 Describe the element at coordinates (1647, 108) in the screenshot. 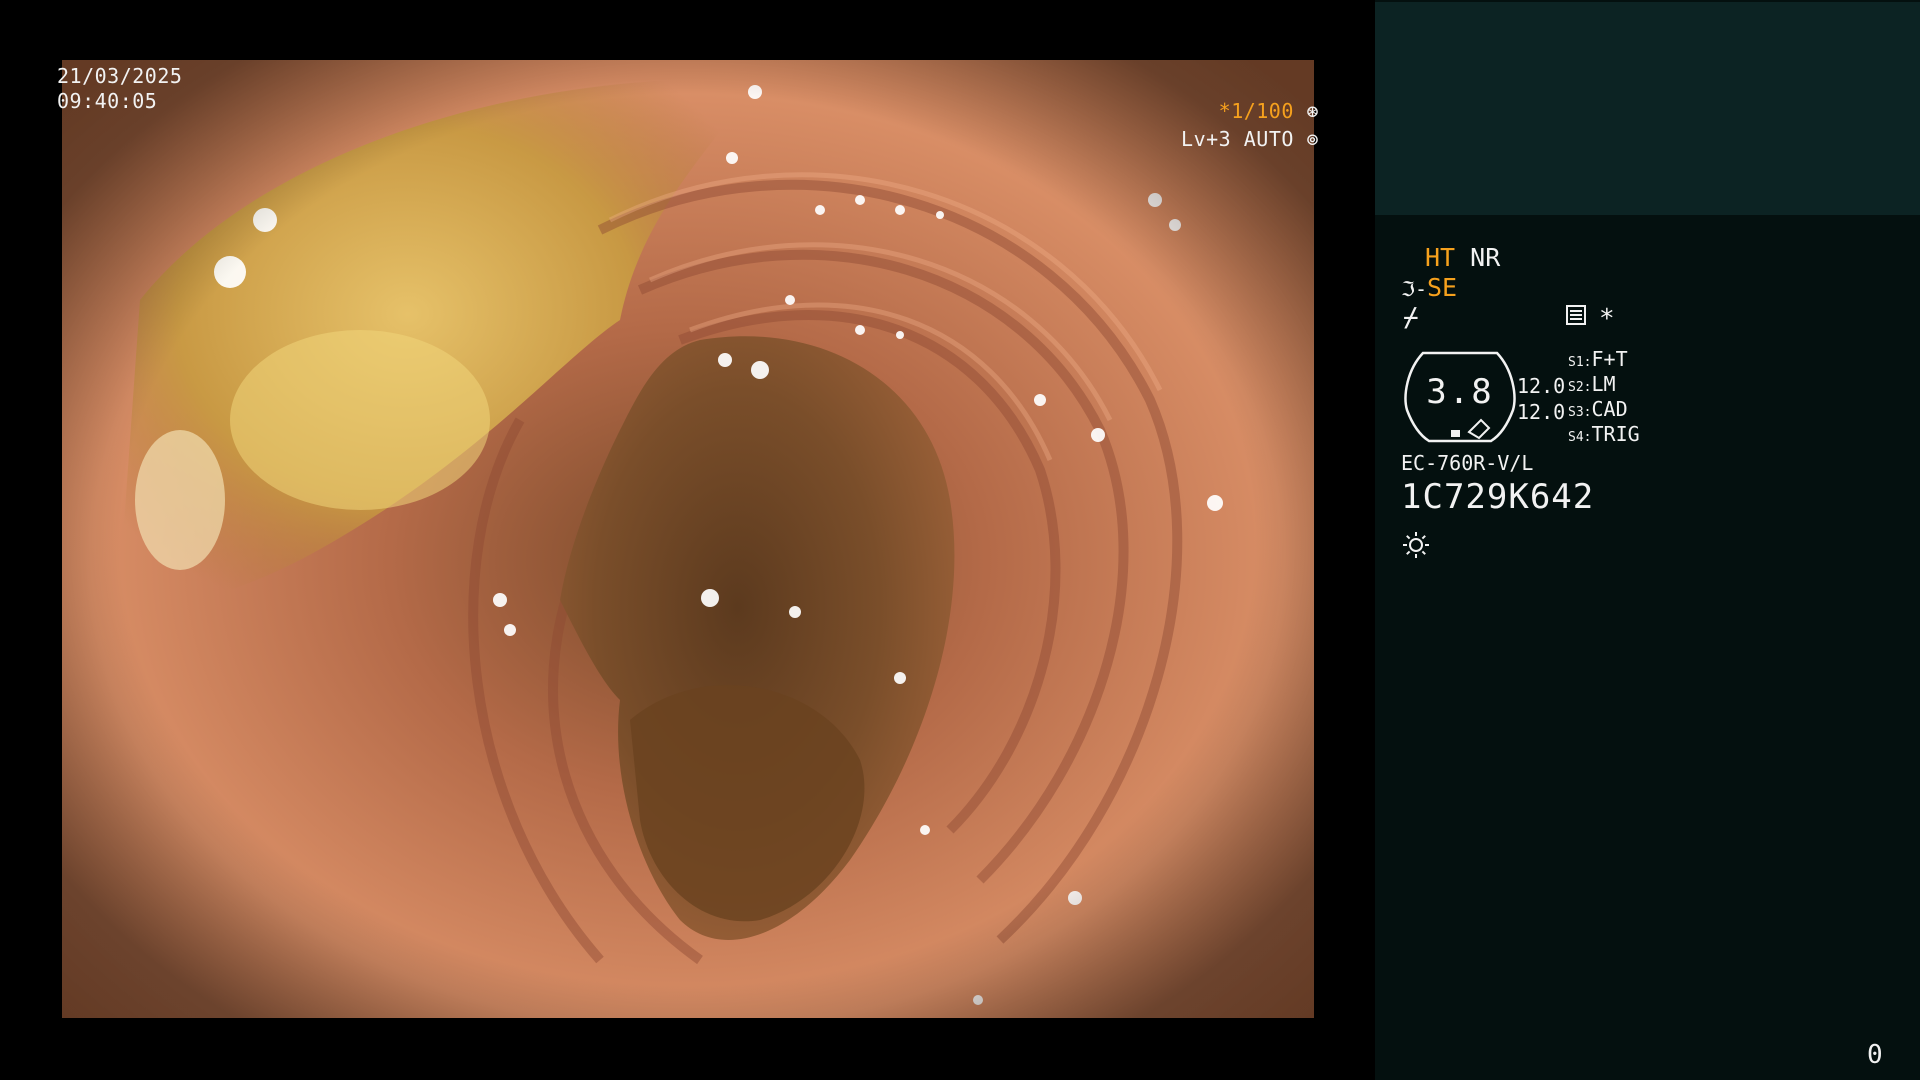

I see `panel-header-area` at that location.